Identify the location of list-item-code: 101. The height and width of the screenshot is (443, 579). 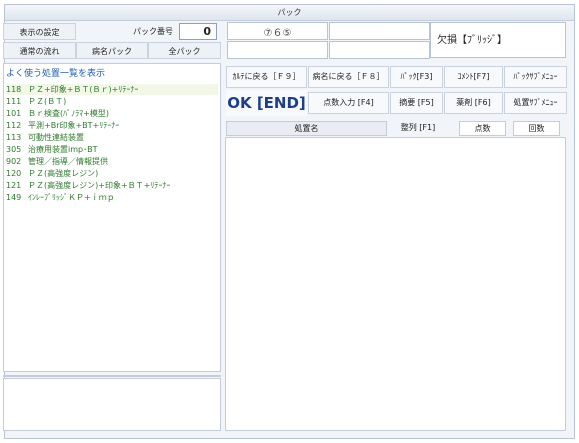
(14, 113).